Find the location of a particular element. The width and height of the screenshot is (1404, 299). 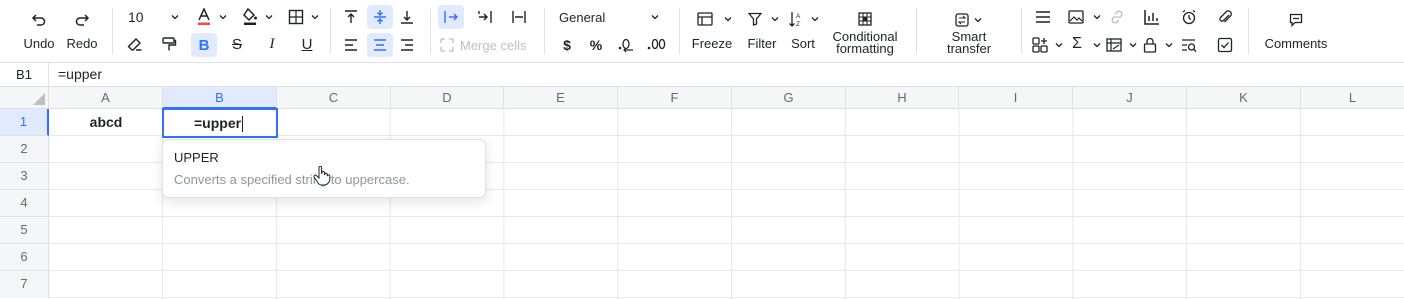

clear-format-button is located at coordinates (135, 44).